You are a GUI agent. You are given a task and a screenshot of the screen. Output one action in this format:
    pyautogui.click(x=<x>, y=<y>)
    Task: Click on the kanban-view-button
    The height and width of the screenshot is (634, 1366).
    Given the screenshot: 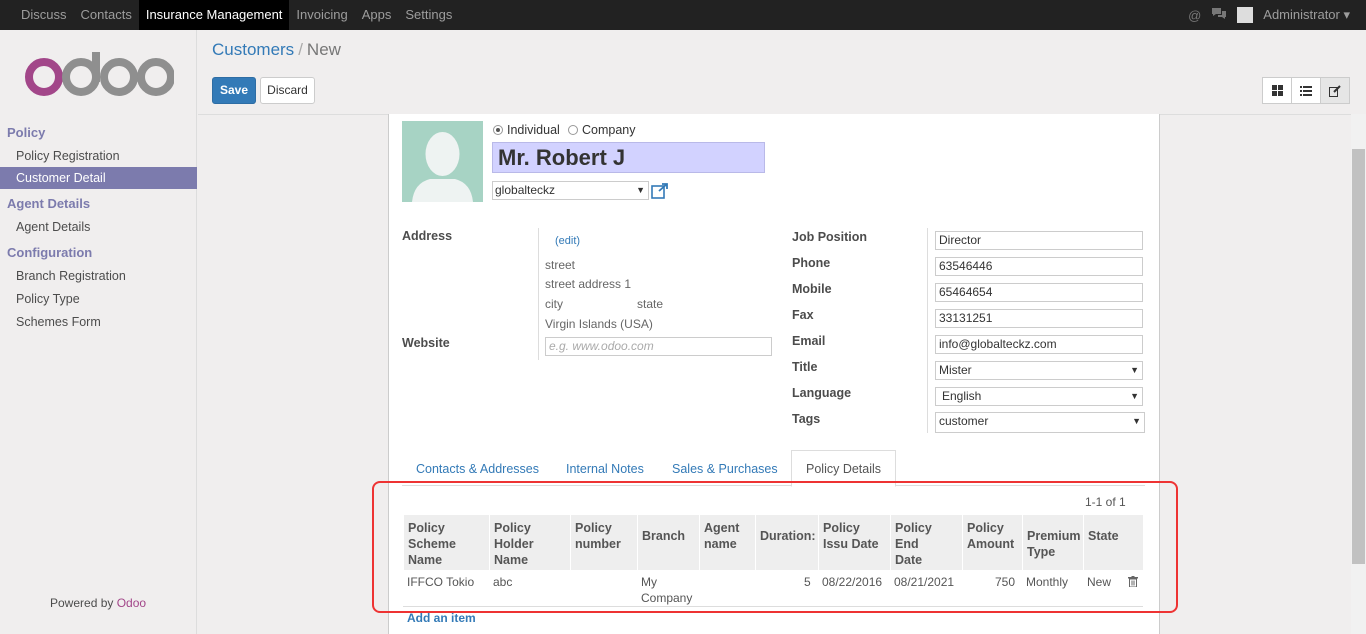 What is the action you would take?
    pyautogui.click(x=1277, y=90)
    